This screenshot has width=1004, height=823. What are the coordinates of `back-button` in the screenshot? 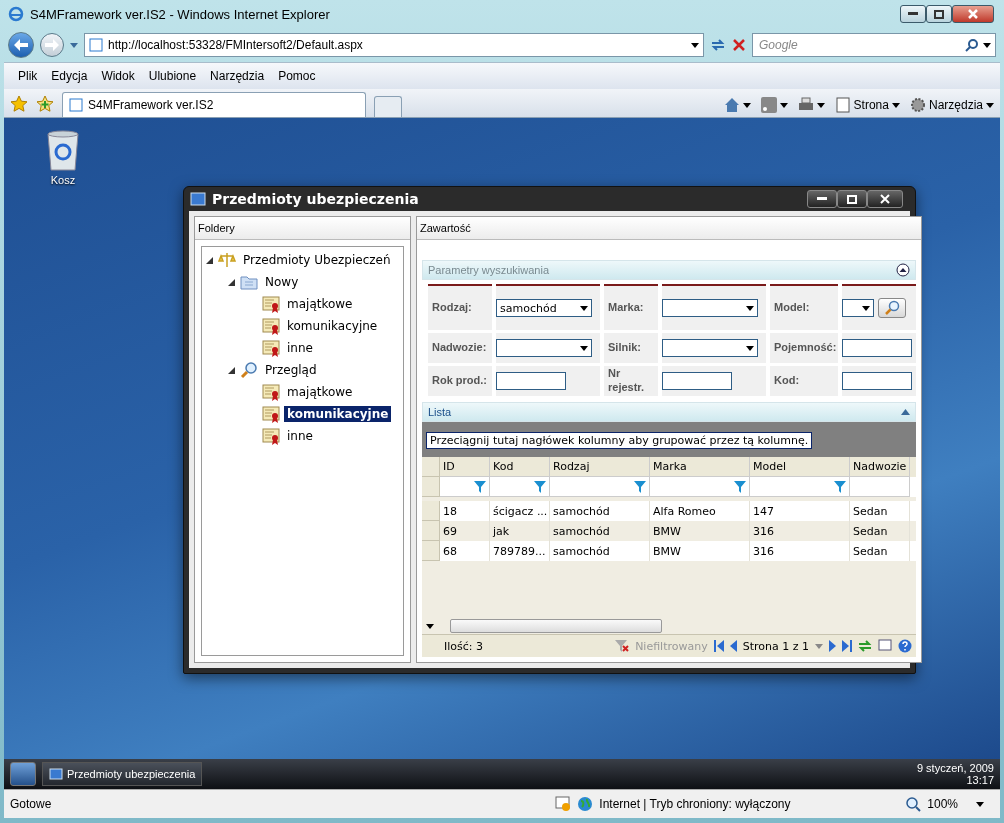 It's located at (21, 45).